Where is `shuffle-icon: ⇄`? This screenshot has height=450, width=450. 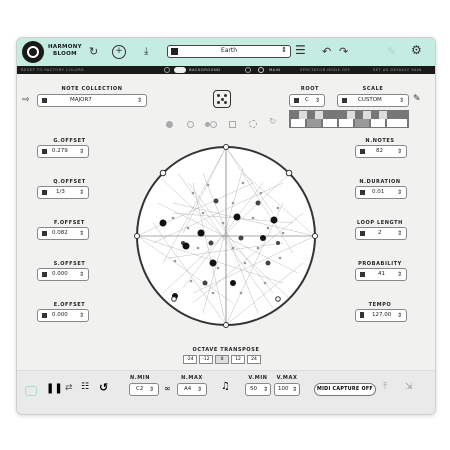
shuffle-icon: ⇄ is located at coordinates (69, 388).